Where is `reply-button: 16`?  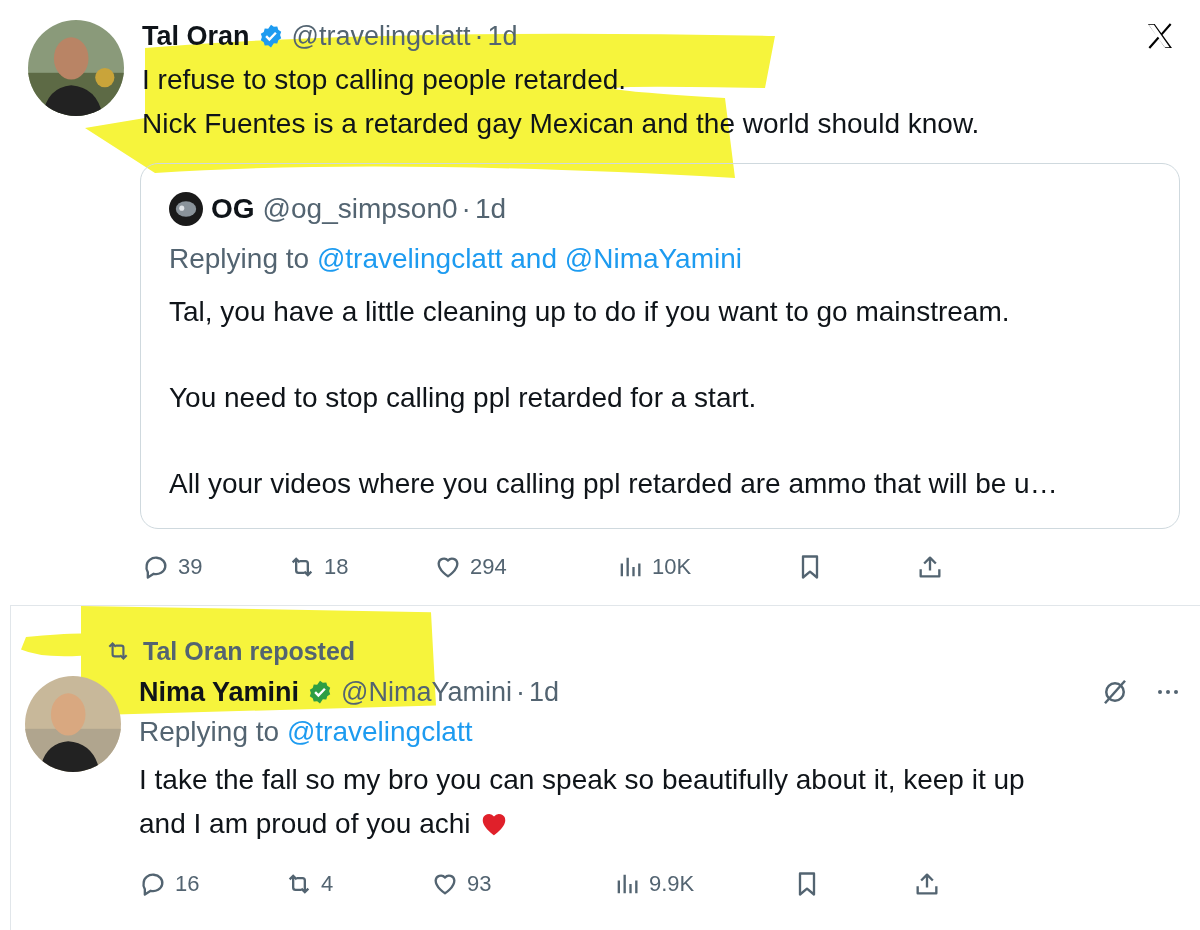
reply-button: 16 is located at coordinates (212, 884).